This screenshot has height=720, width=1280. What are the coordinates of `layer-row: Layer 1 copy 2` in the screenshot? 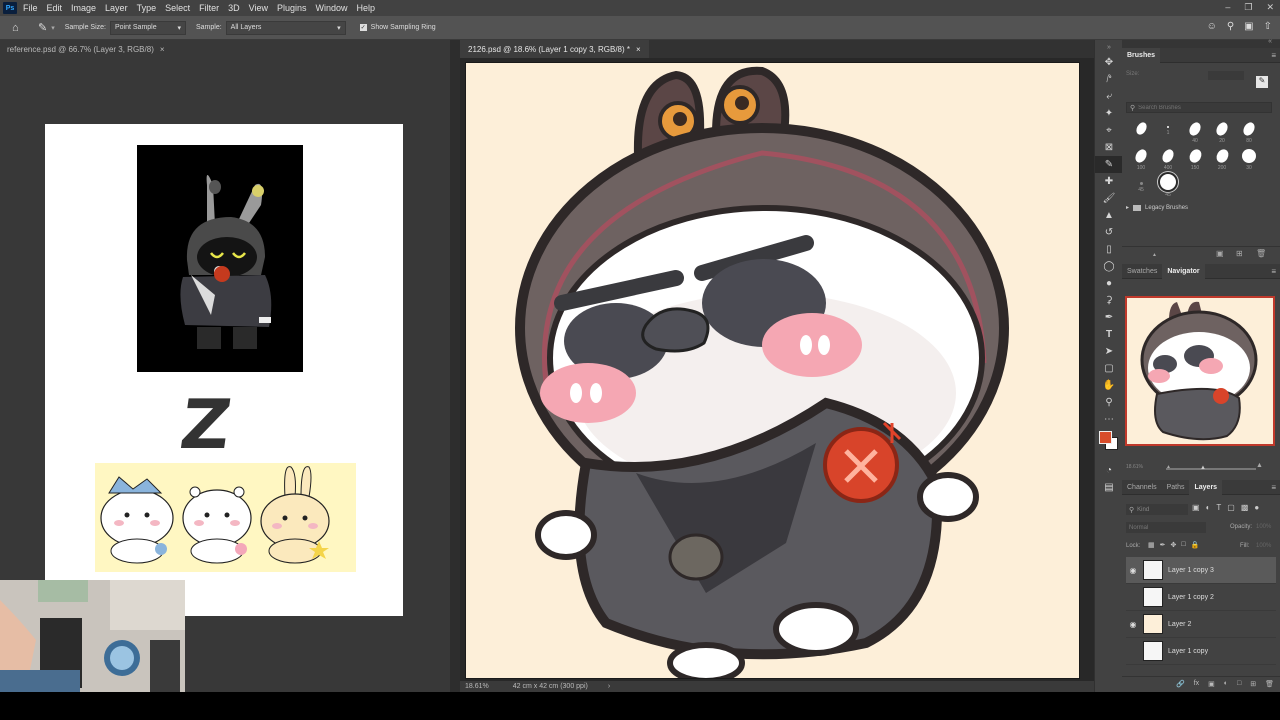 It's located at (1201, 597).